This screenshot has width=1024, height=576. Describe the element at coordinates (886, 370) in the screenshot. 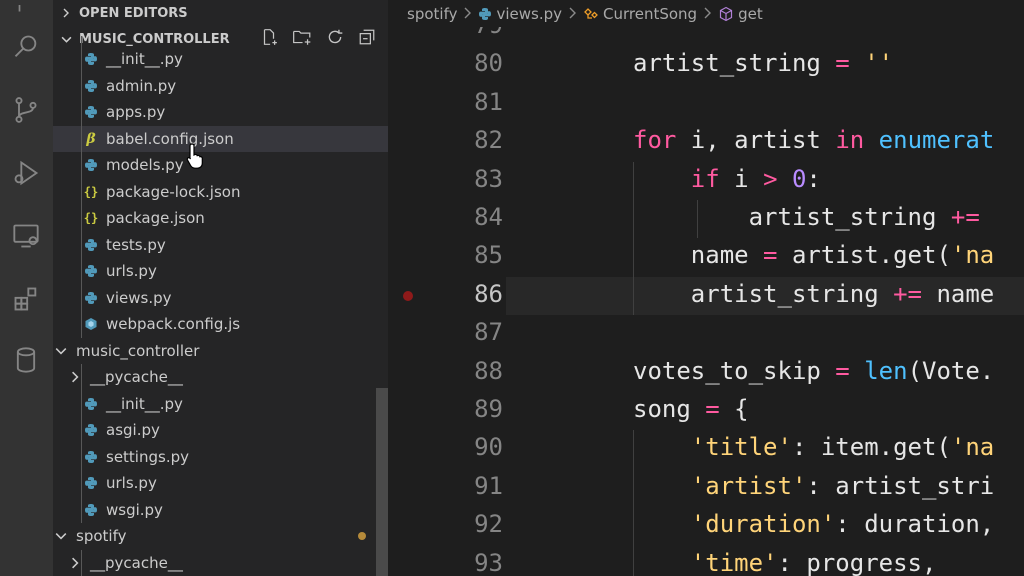

I see `code-token: len` at that location.